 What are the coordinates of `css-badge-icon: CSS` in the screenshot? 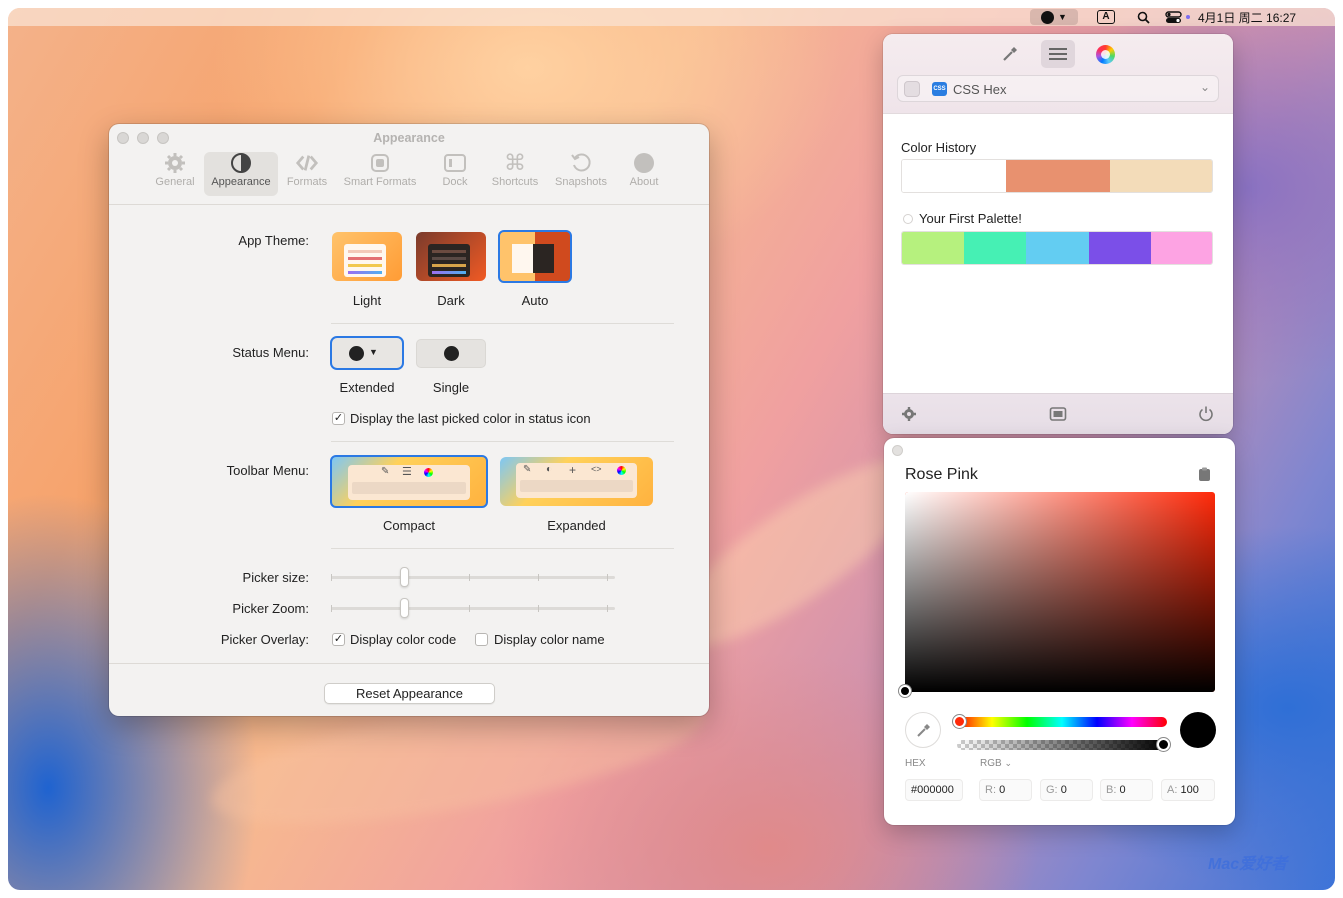 It's located at (939, 89).